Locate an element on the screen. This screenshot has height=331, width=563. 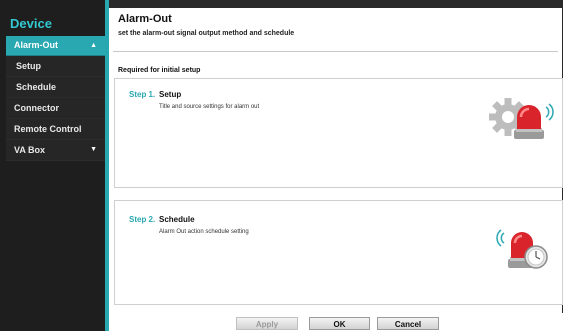
sidebar-item-remote-control: Remote Control is located at coordinates (55, 129).